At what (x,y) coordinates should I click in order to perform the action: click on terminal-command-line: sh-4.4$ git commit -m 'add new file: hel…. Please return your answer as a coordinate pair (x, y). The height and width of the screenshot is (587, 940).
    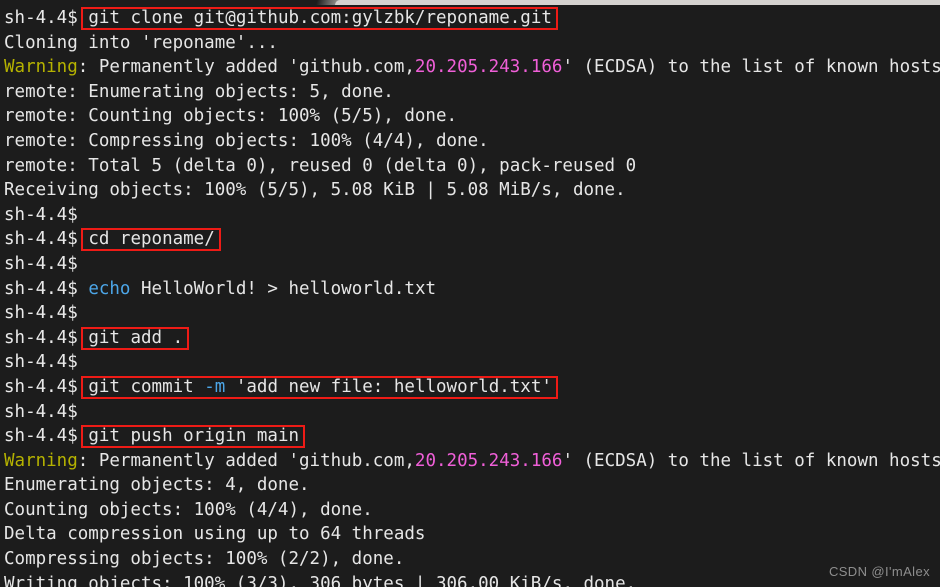
    Looking at the image, I should click on (472, 387).